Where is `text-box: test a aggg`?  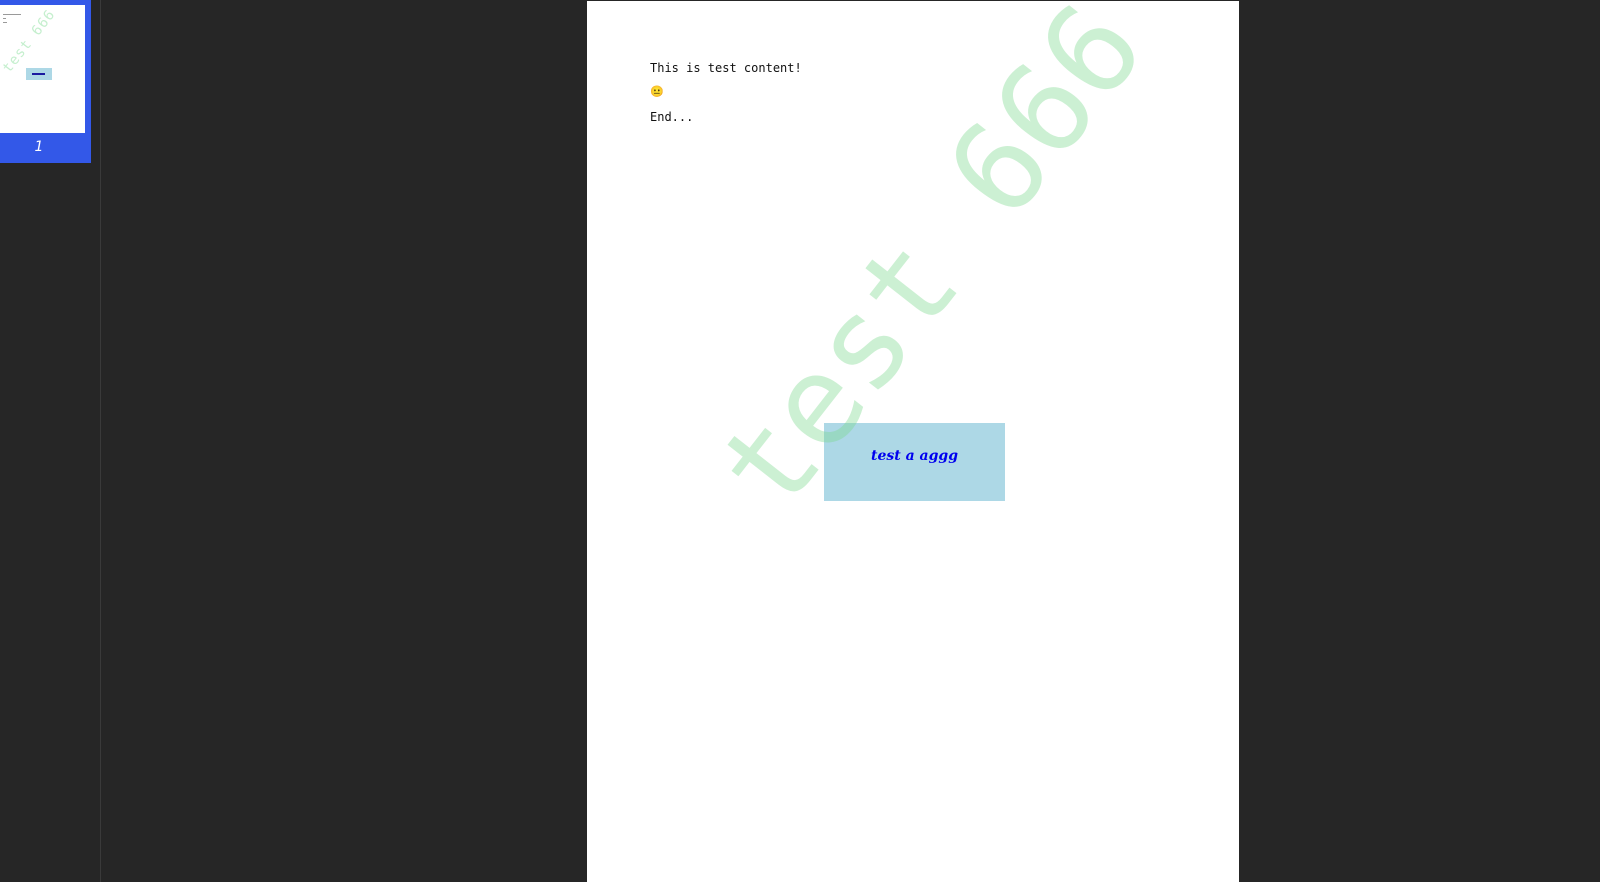
text-box: test a aggg is located at coordinates (914, 462).